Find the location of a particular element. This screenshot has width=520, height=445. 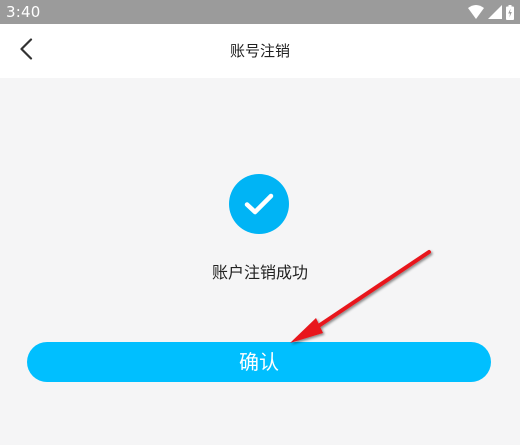

status-time: 3:40 is located at coordinates (23, 12).